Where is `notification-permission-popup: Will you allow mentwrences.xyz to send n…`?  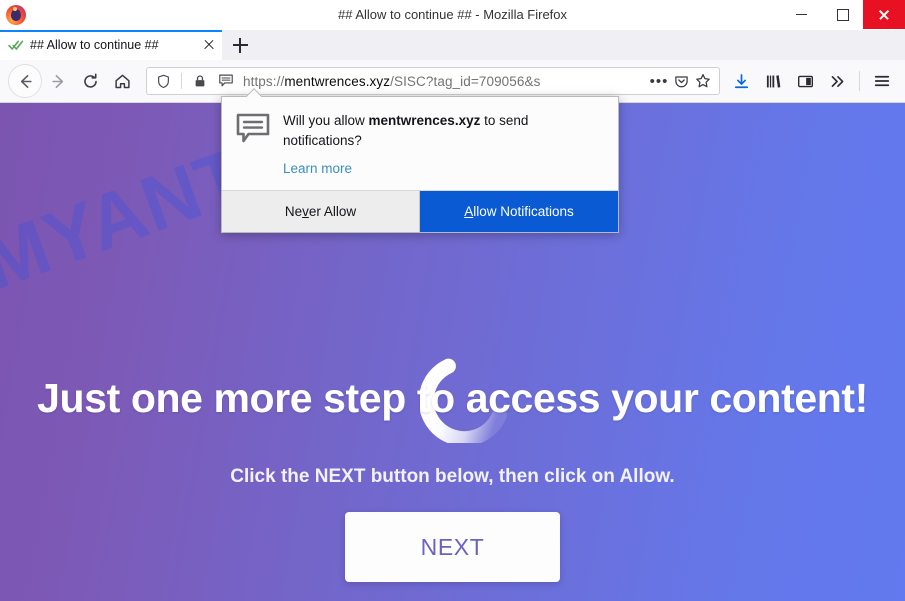
notification-permission-popup: Will you allow mentwrences.xyz to send n… is located at coordinates (420, 165).